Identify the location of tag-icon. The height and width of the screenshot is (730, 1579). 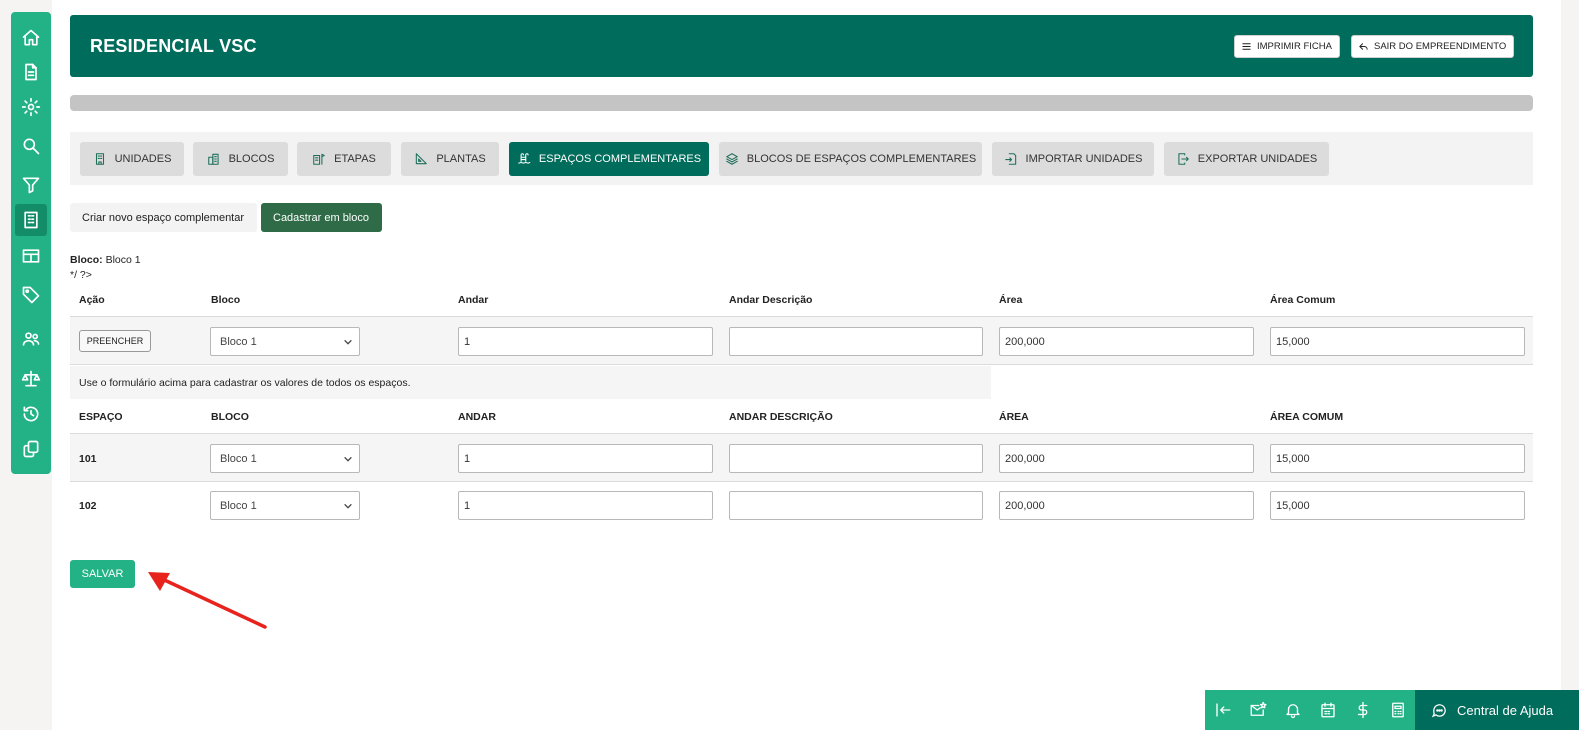
(31, 295).